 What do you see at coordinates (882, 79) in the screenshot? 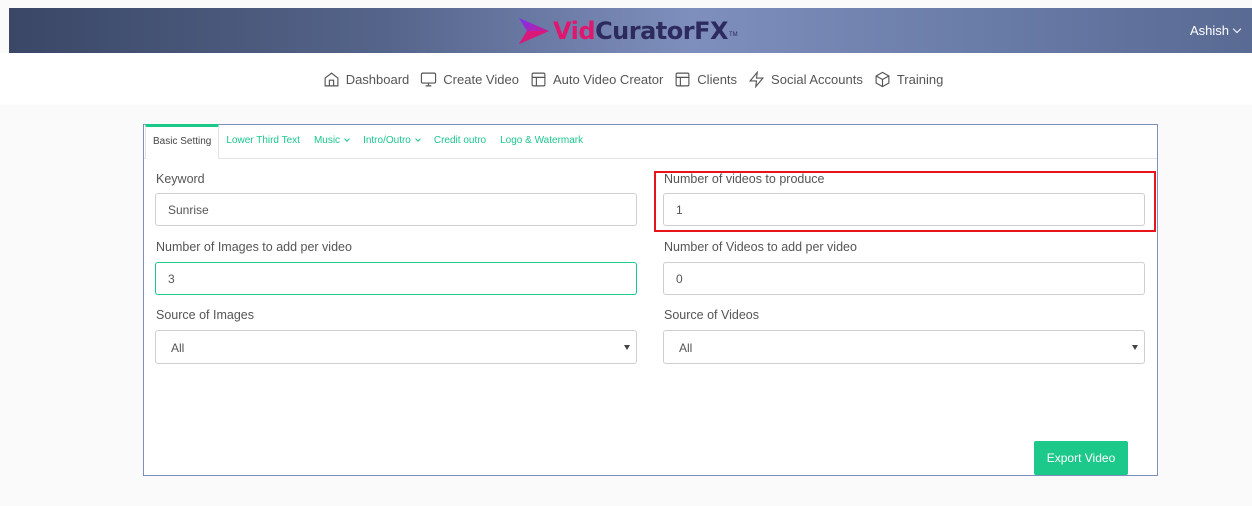
I see `box-icon` at bounding box center [882, 79].